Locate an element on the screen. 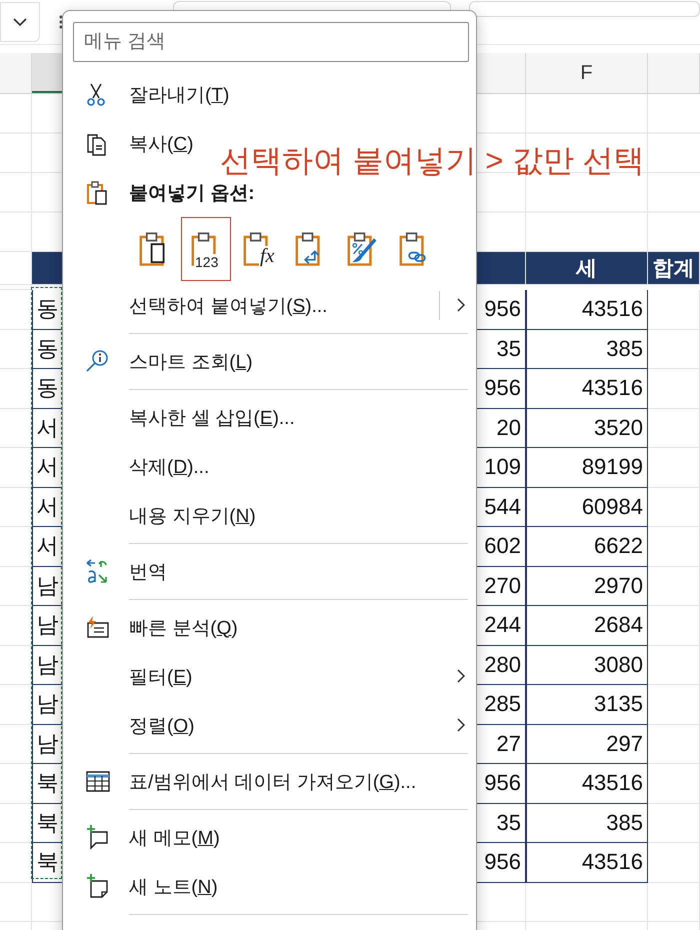 This screenshot has width=700, height=930. section-heading: 붙여넣기 옵션: is located at coordinates (192, 194).